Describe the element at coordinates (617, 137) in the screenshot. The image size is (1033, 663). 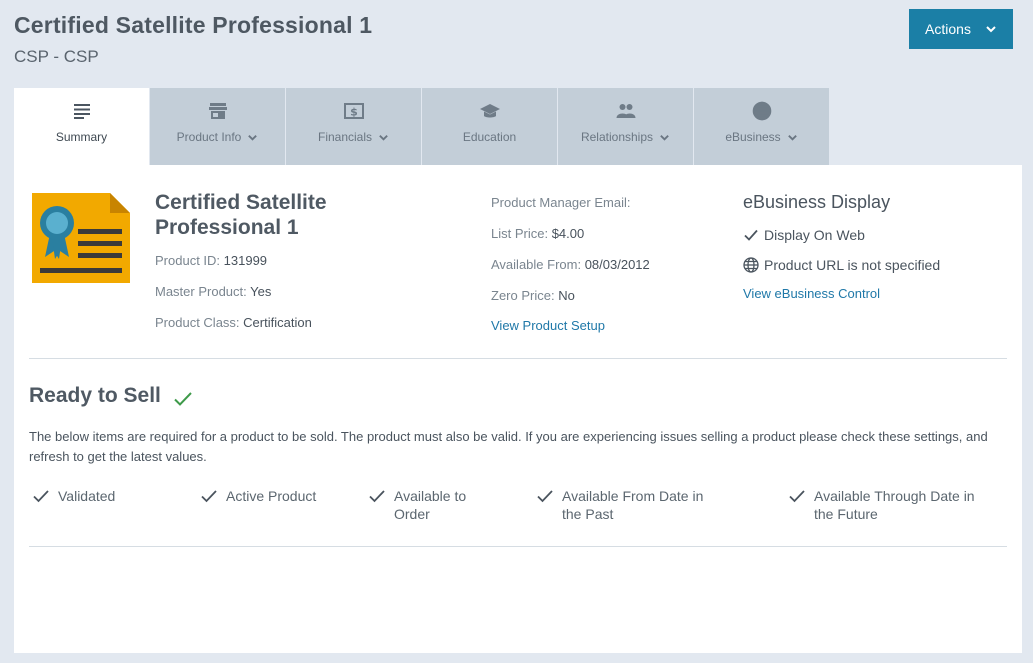
I see `tab-relationships-label: Relationships` at that location.